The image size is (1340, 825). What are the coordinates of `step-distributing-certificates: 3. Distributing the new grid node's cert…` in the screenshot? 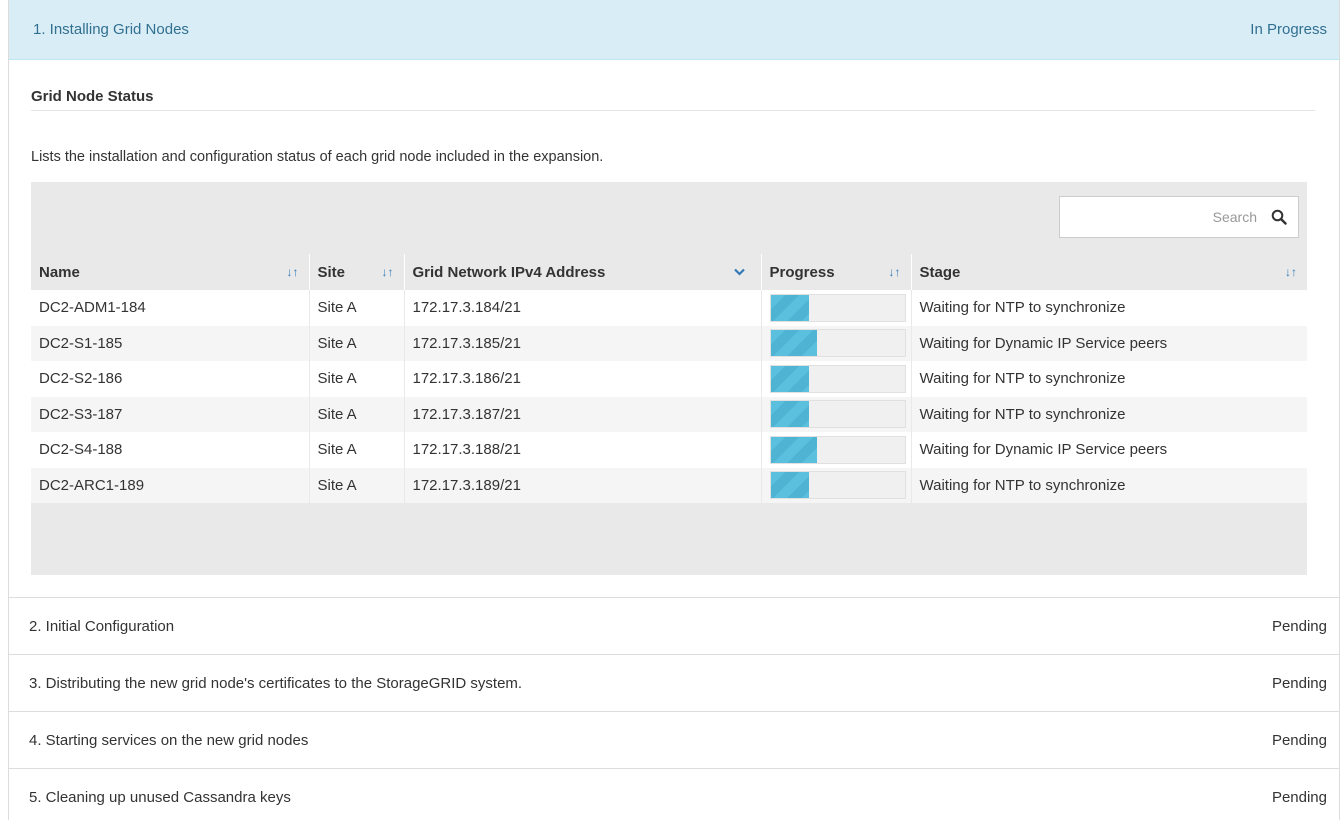 It's located at (674, 682).